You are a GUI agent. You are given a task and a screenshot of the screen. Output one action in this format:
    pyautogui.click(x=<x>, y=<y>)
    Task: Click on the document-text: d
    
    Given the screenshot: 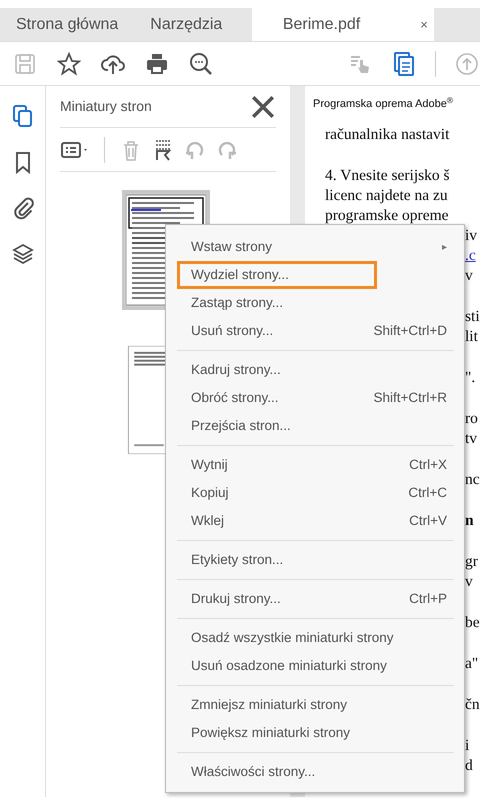 What is the action you would take?
    pyautogui.click(x=469, y=766)
    